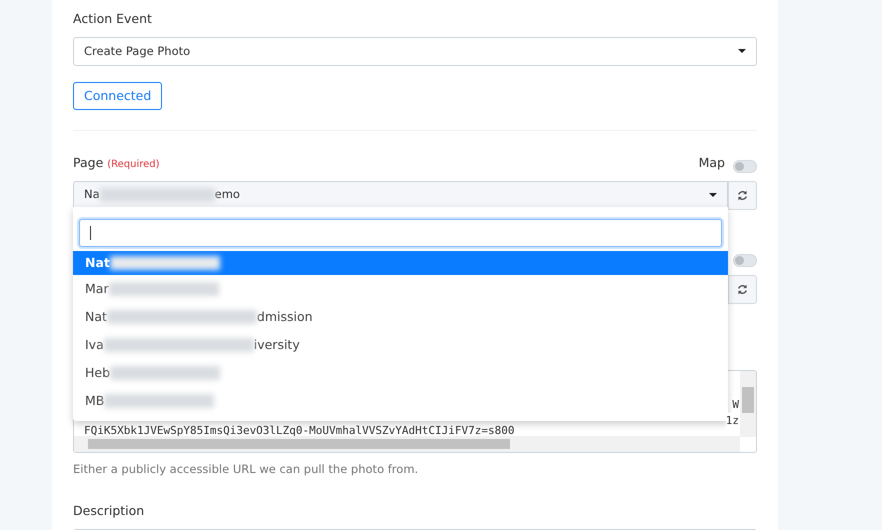  What do you see at coordinates (246, 469) in the screenshot?
I see `help-text: Either a publicly accessible URL we can pull the photo from.` at bounding box center [246, 469].